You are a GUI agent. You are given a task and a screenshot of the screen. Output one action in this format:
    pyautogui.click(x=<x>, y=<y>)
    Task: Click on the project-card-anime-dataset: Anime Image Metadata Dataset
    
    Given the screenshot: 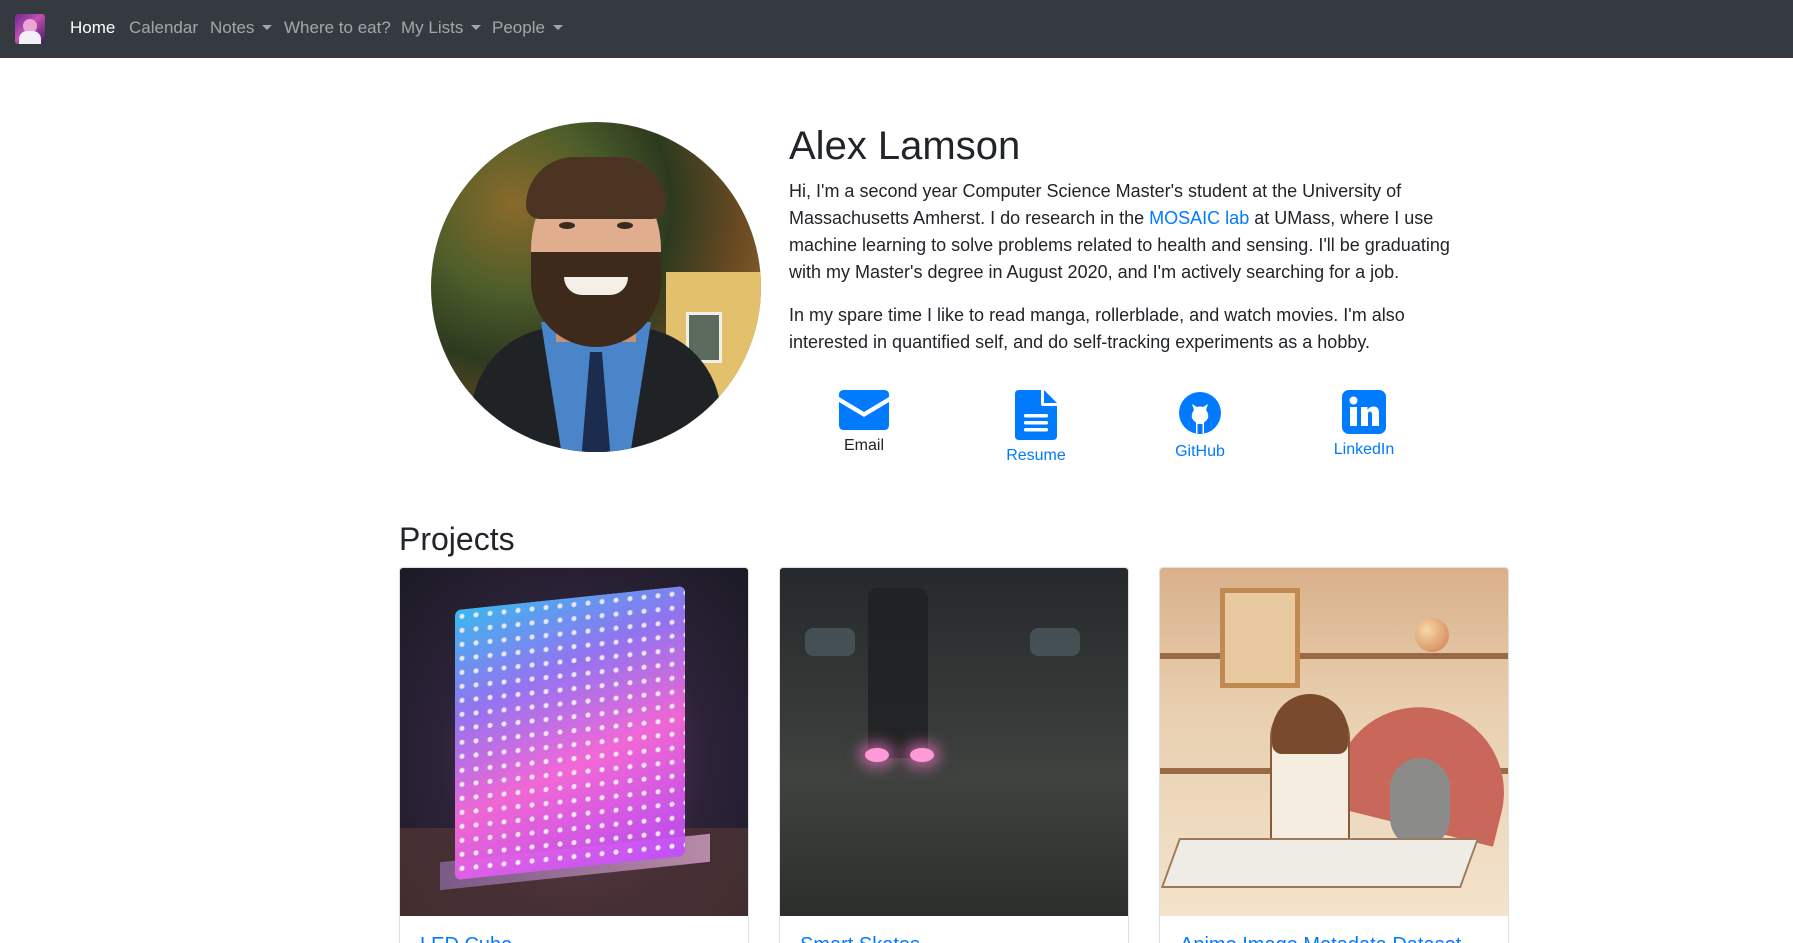 What is the action you would take?
    pyautogui.click(x=1334, y=755)
    